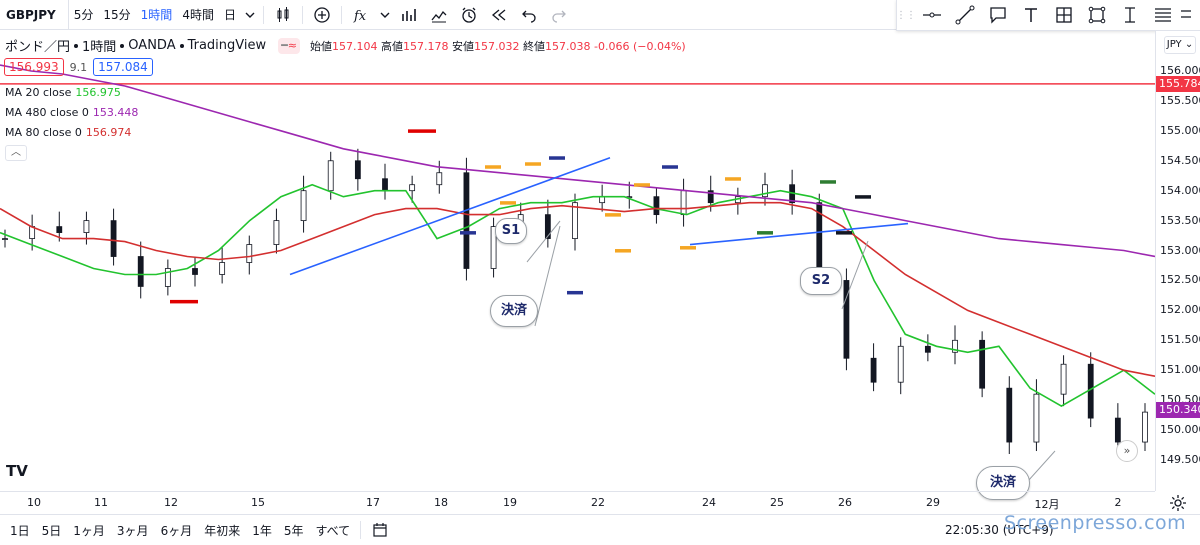 The height and width of the screenshot is (545, 1200). I want to click on callout-s1: S1, so click(511, 231).